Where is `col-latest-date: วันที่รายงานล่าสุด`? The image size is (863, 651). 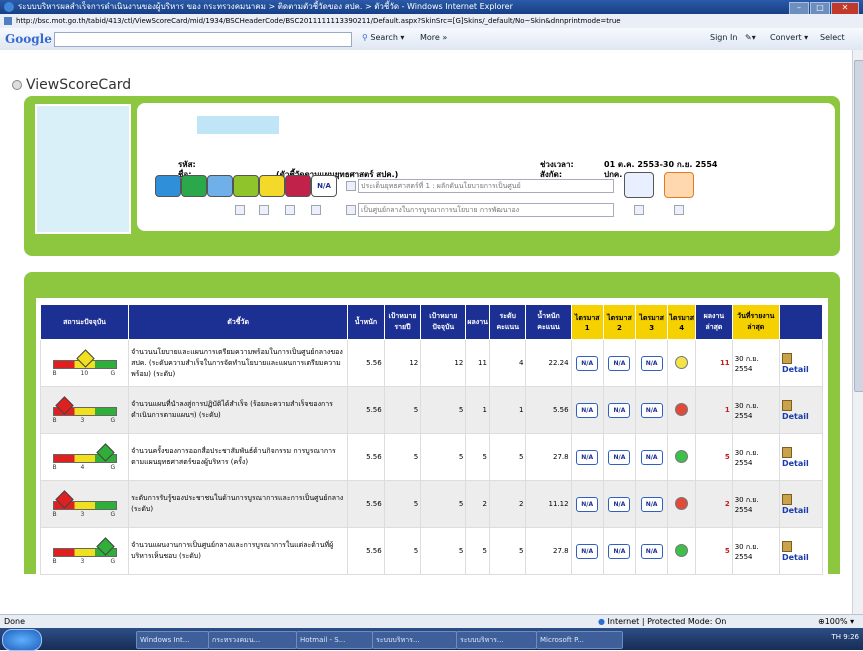
col-latest-date: วันที่รายงานล่าสุด is located at coordinates (755, 322).